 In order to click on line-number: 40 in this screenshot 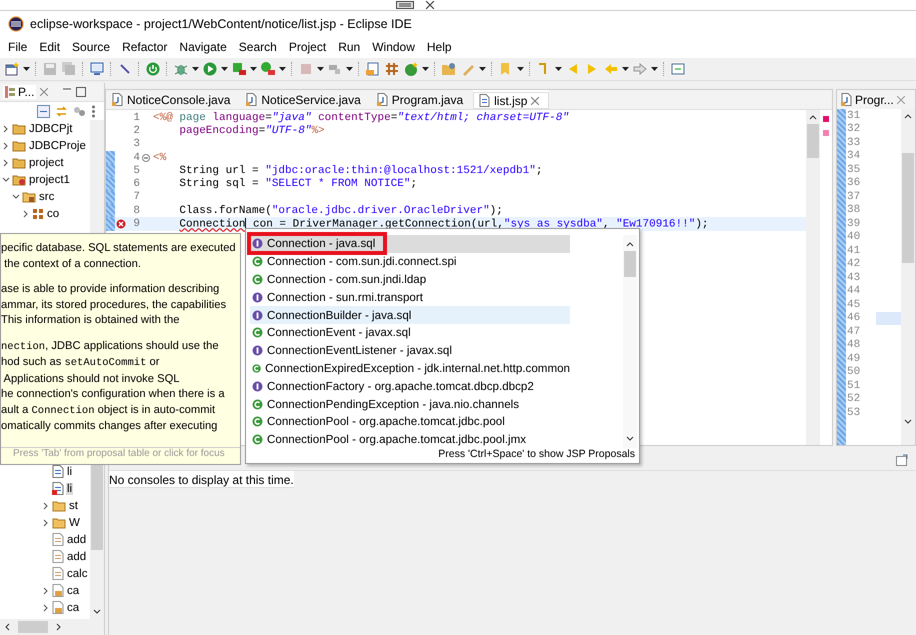, I will do `click(854, 237)`.